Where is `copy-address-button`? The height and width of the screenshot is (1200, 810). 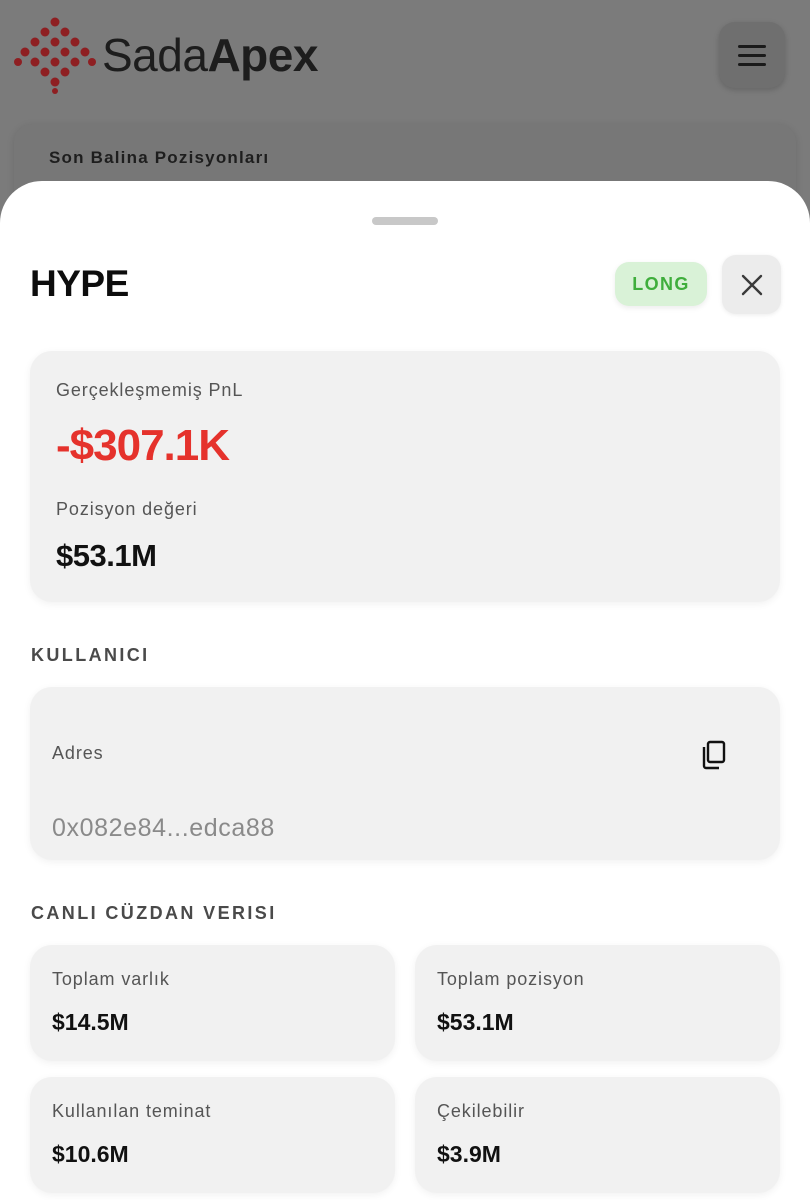 copy-address-button is located at coordinates (714, 755).